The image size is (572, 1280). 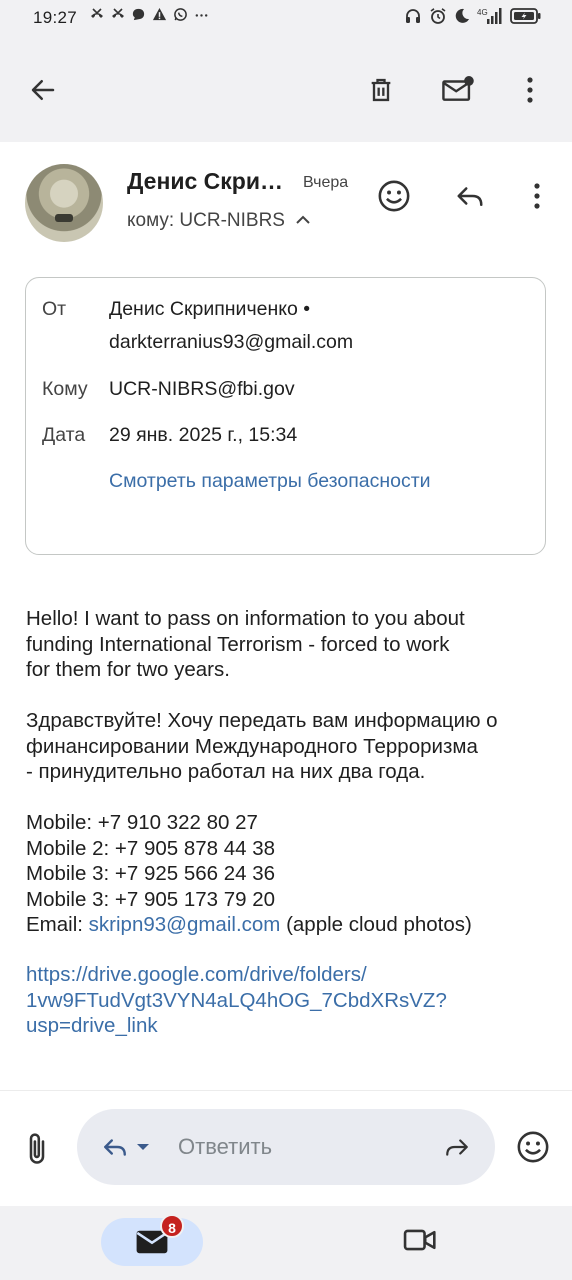 I want to click on body-line: финансировании Международного Терроризма, so click(x=252, y=746).